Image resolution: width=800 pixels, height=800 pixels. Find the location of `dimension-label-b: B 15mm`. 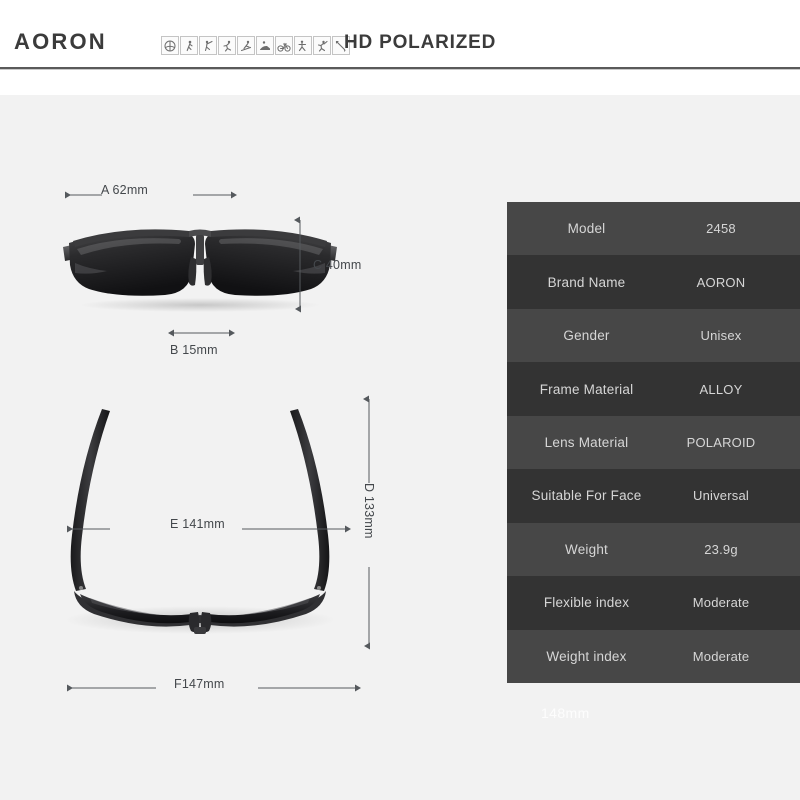

dimension-label-b: B 15mm is located at coordinates (194, 350).